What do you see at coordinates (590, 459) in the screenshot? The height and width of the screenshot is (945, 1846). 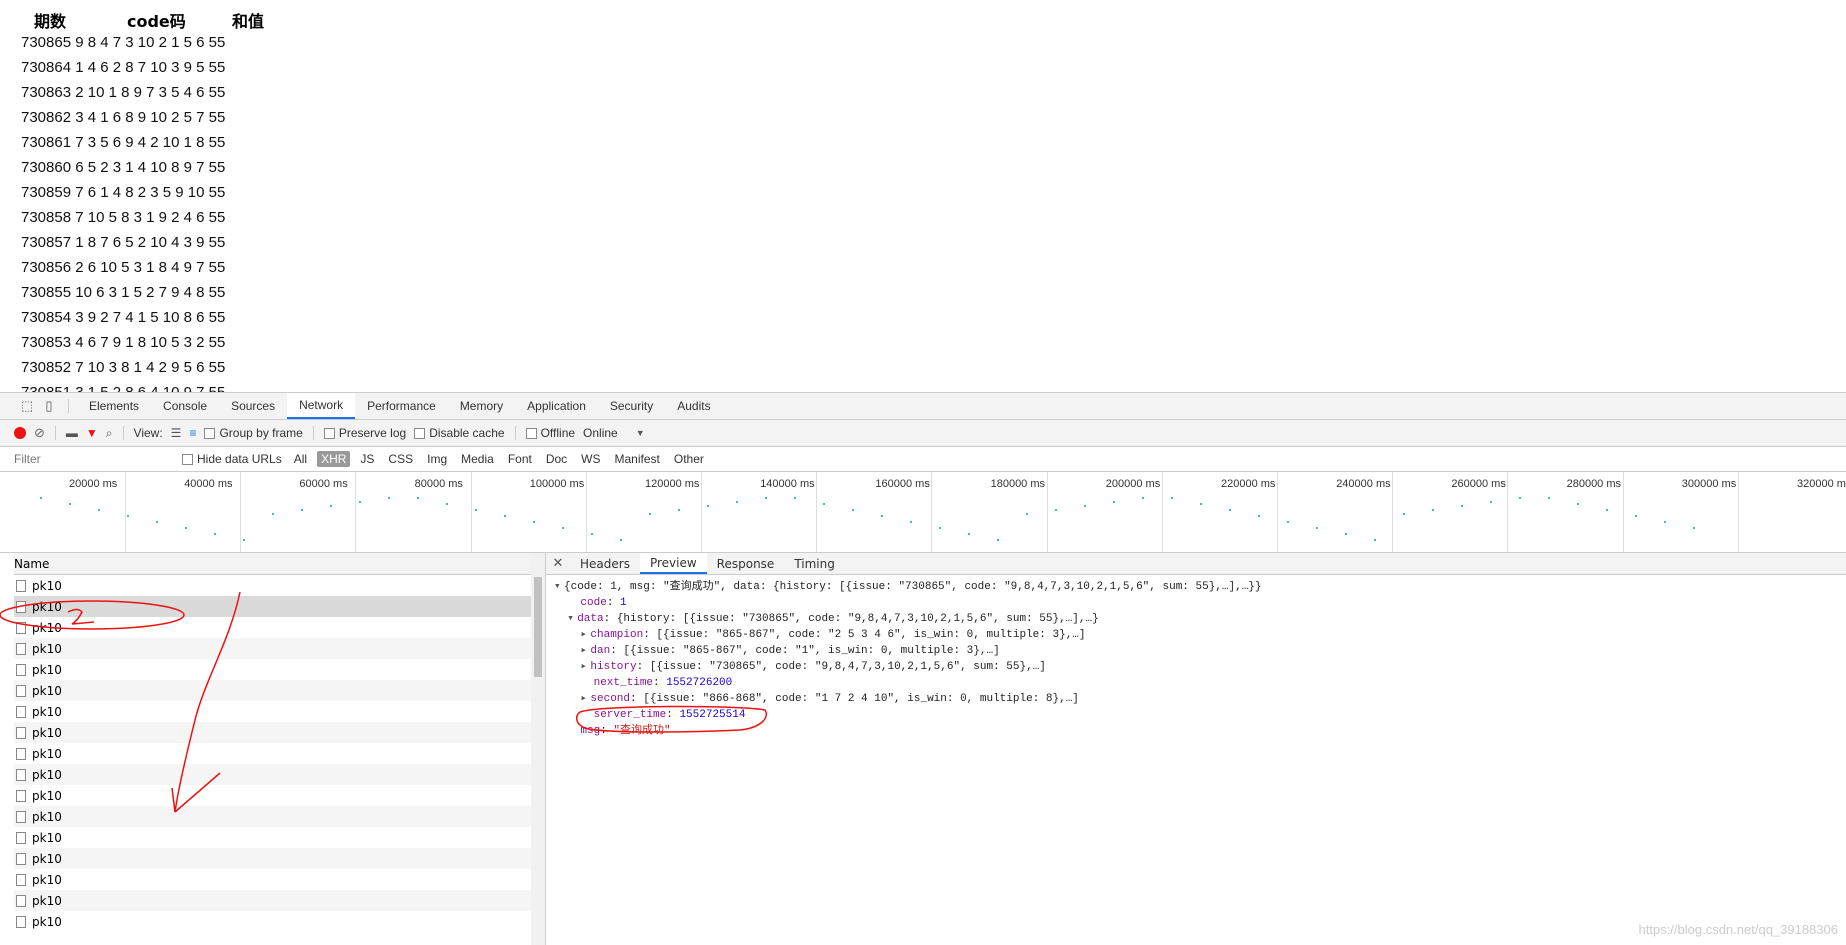 I see `type-filter-ws: WS` at bounding box center [590, 459].